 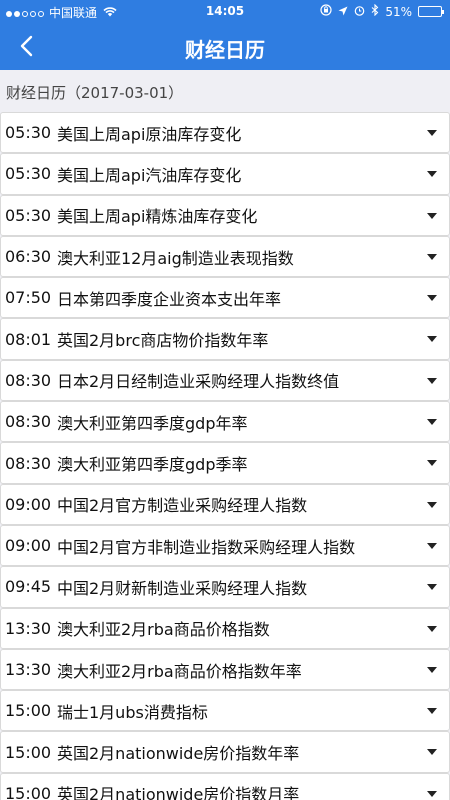 What do you see at coordinates (398, 11) in the screenshot?
I see `battery-percent: 51%` at bounding box center [398, 11].